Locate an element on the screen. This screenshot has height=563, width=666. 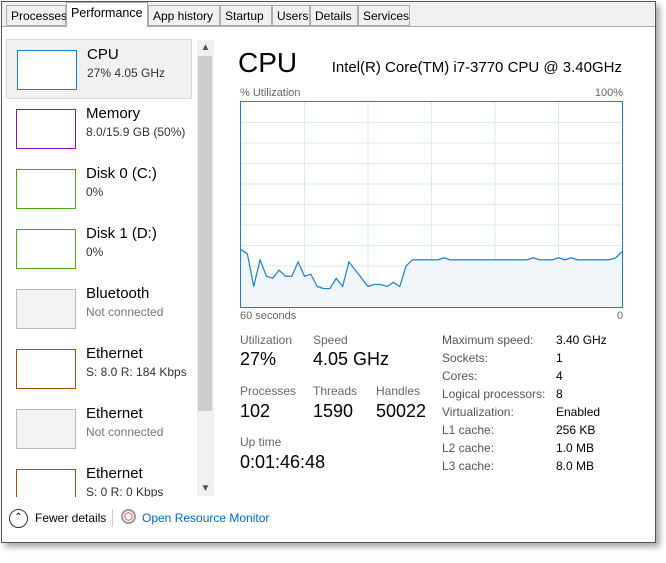
sidebar-item-detail: 8.0/15.9 GB (50%) is located at coordinates (136, 132).